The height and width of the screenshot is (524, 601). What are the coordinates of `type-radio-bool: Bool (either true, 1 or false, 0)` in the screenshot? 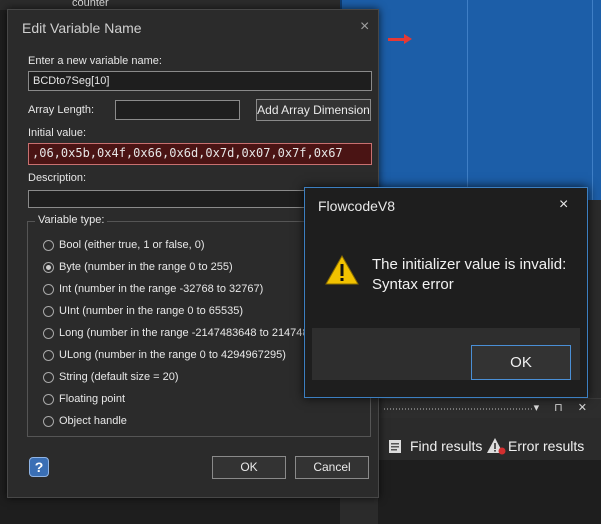 It's located at (124, 245).